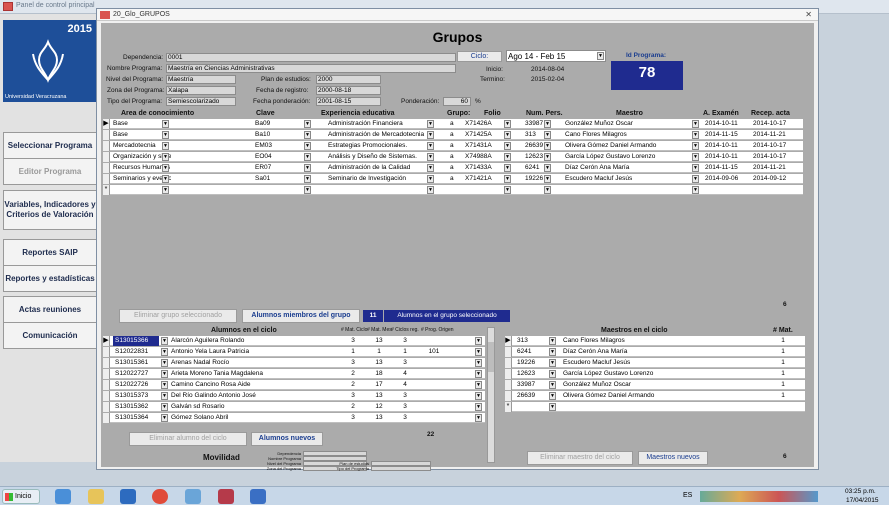  I want to click on student-row: S13015362 Galván sd Rosario 2 12 3 ▼ ▼, so click(294, 407).